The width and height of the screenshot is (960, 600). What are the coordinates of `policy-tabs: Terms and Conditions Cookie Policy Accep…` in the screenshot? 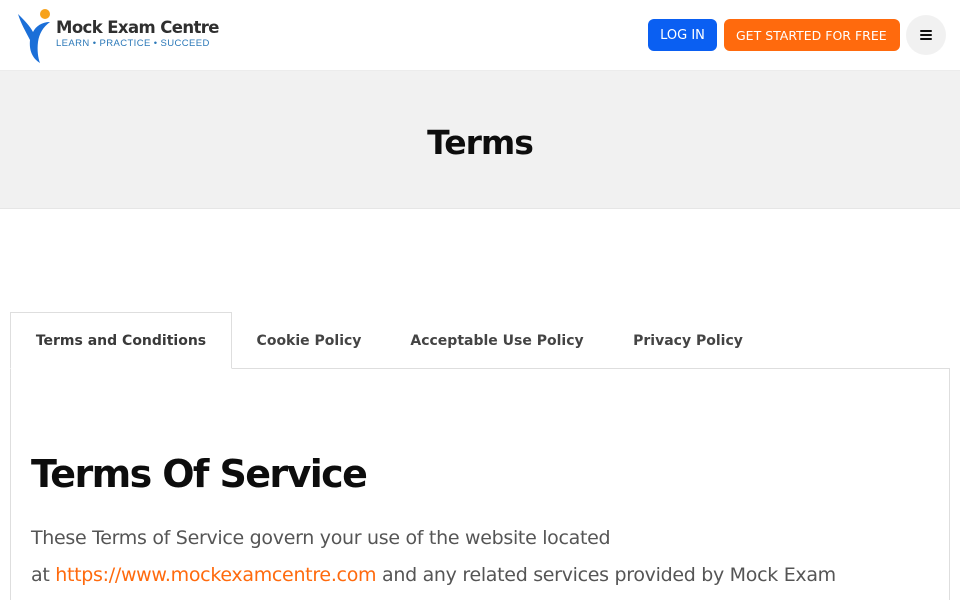 It's located at (480, 340).